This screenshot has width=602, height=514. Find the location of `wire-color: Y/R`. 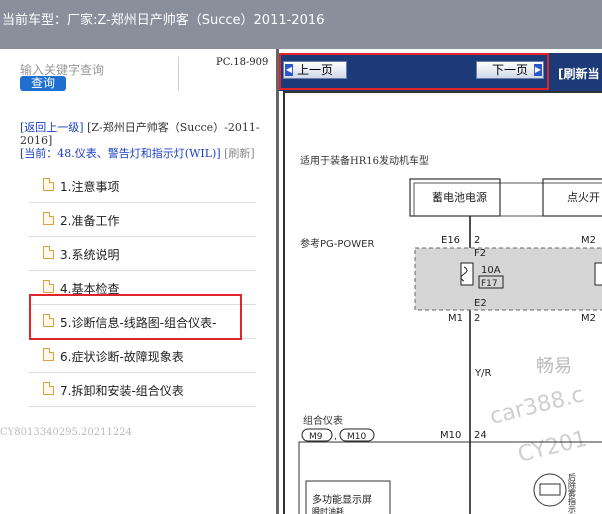

wire-color: Y/R is located at coordinates (482, 373).